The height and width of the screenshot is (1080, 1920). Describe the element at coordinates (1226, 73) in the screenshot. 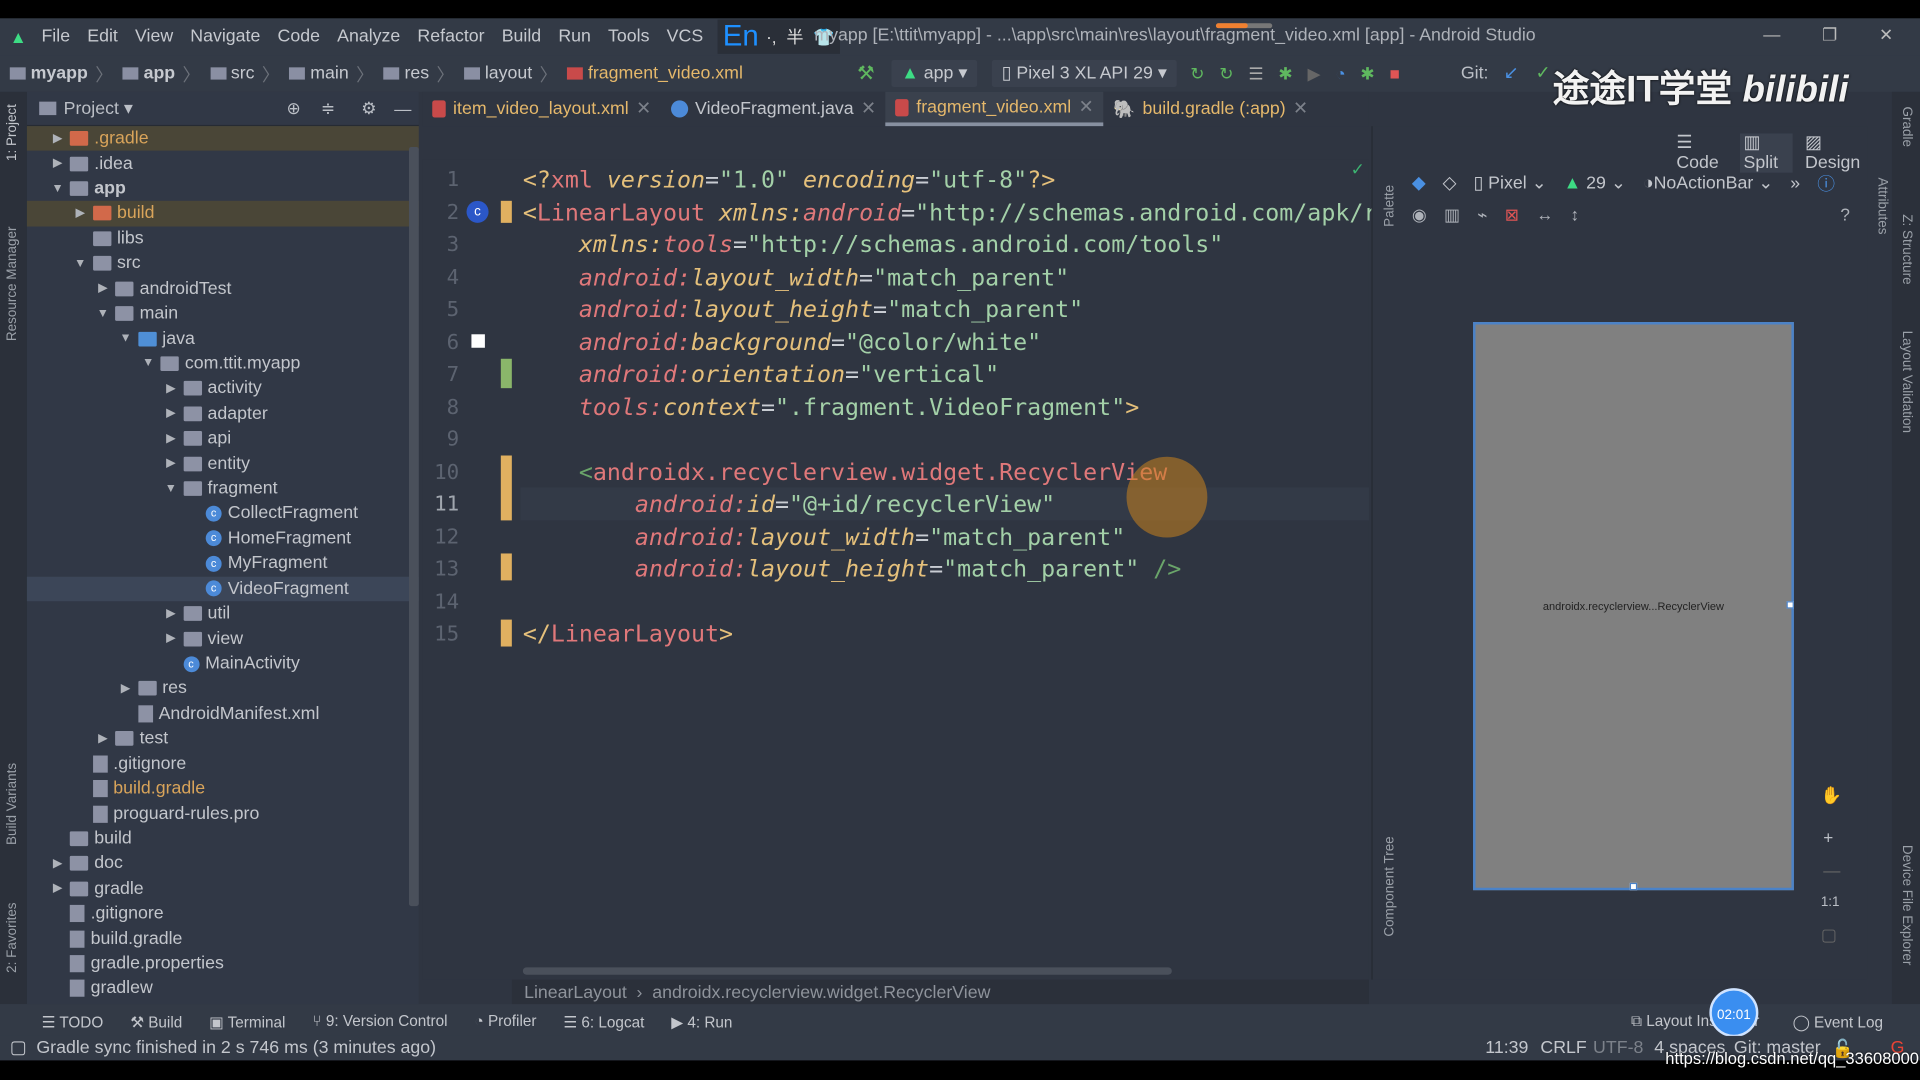

I see `apply-code-changes-icon: ↻` at that location.